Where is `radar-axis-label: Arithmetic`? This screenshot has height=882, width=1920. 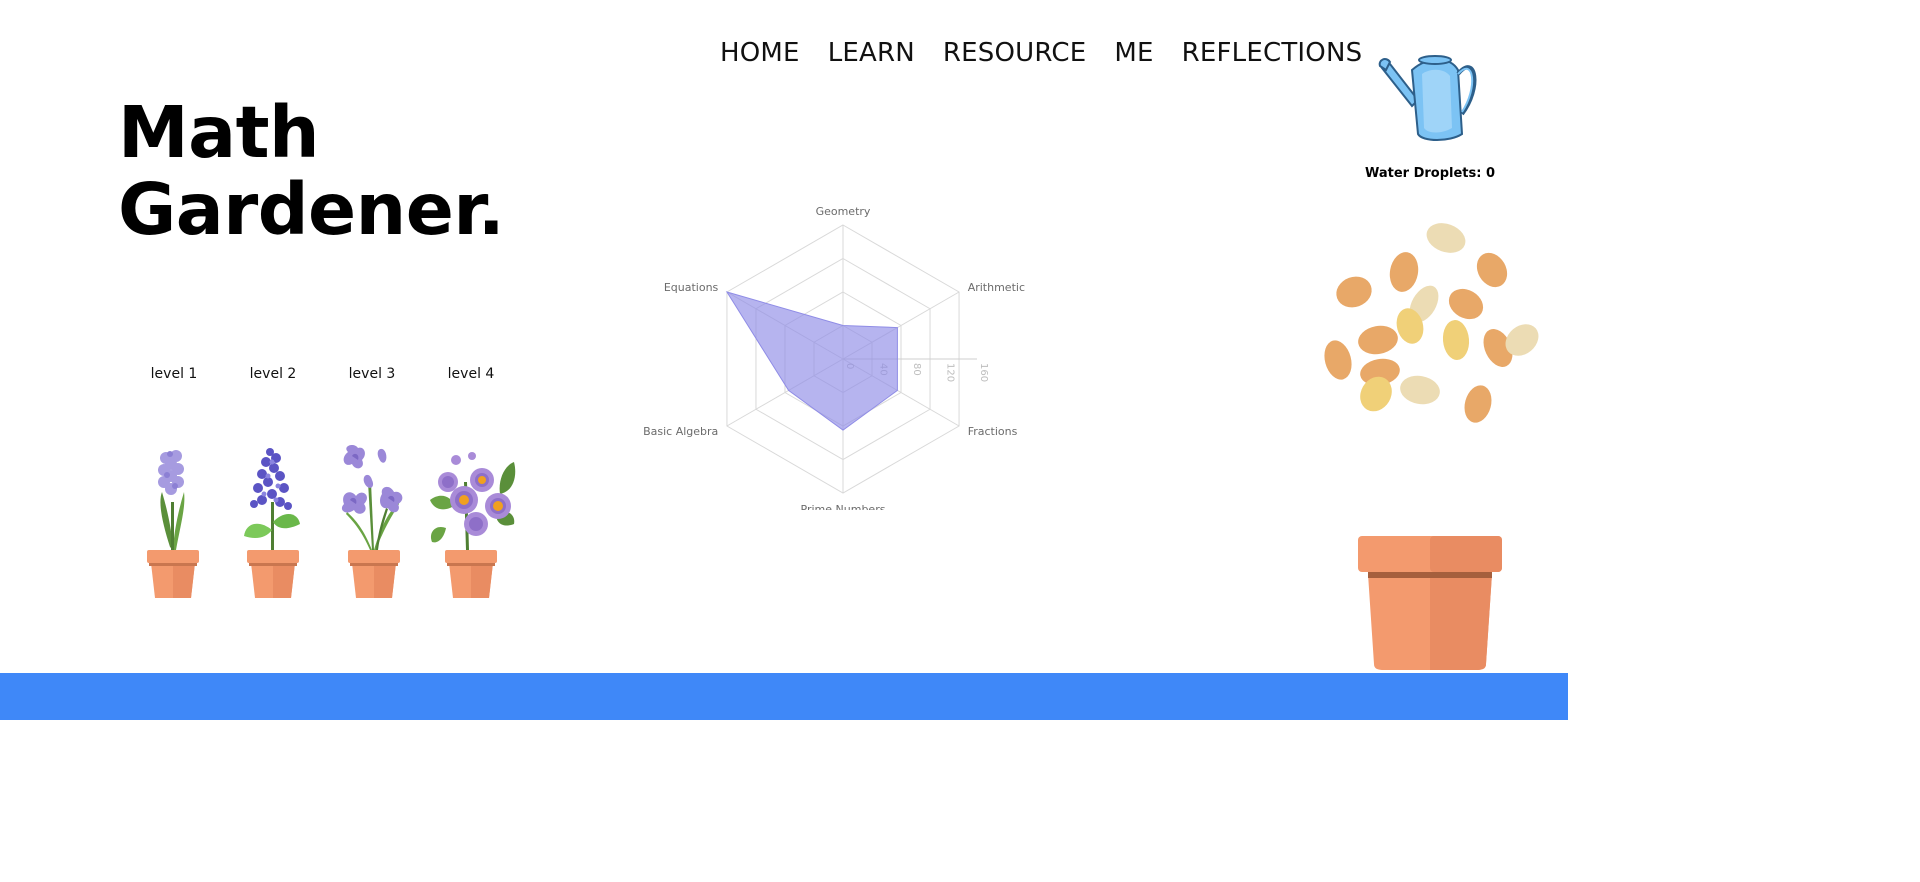 radar-axis-label: Arithmetic is located at coordinates (996, 287).